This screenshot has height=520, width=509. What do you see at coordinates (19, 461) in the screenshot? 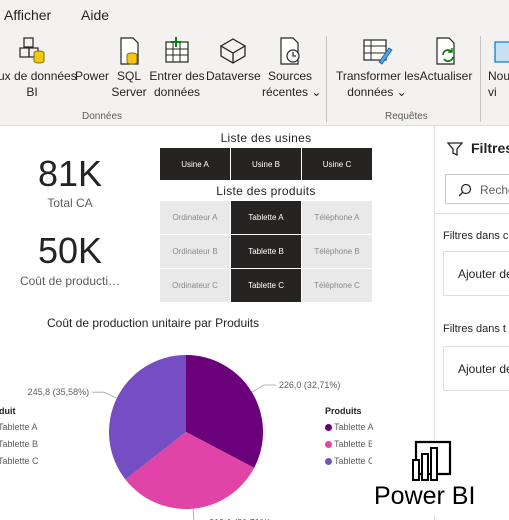
I see `left-legend-item: Tablette C` at bounding box center [19, 461].